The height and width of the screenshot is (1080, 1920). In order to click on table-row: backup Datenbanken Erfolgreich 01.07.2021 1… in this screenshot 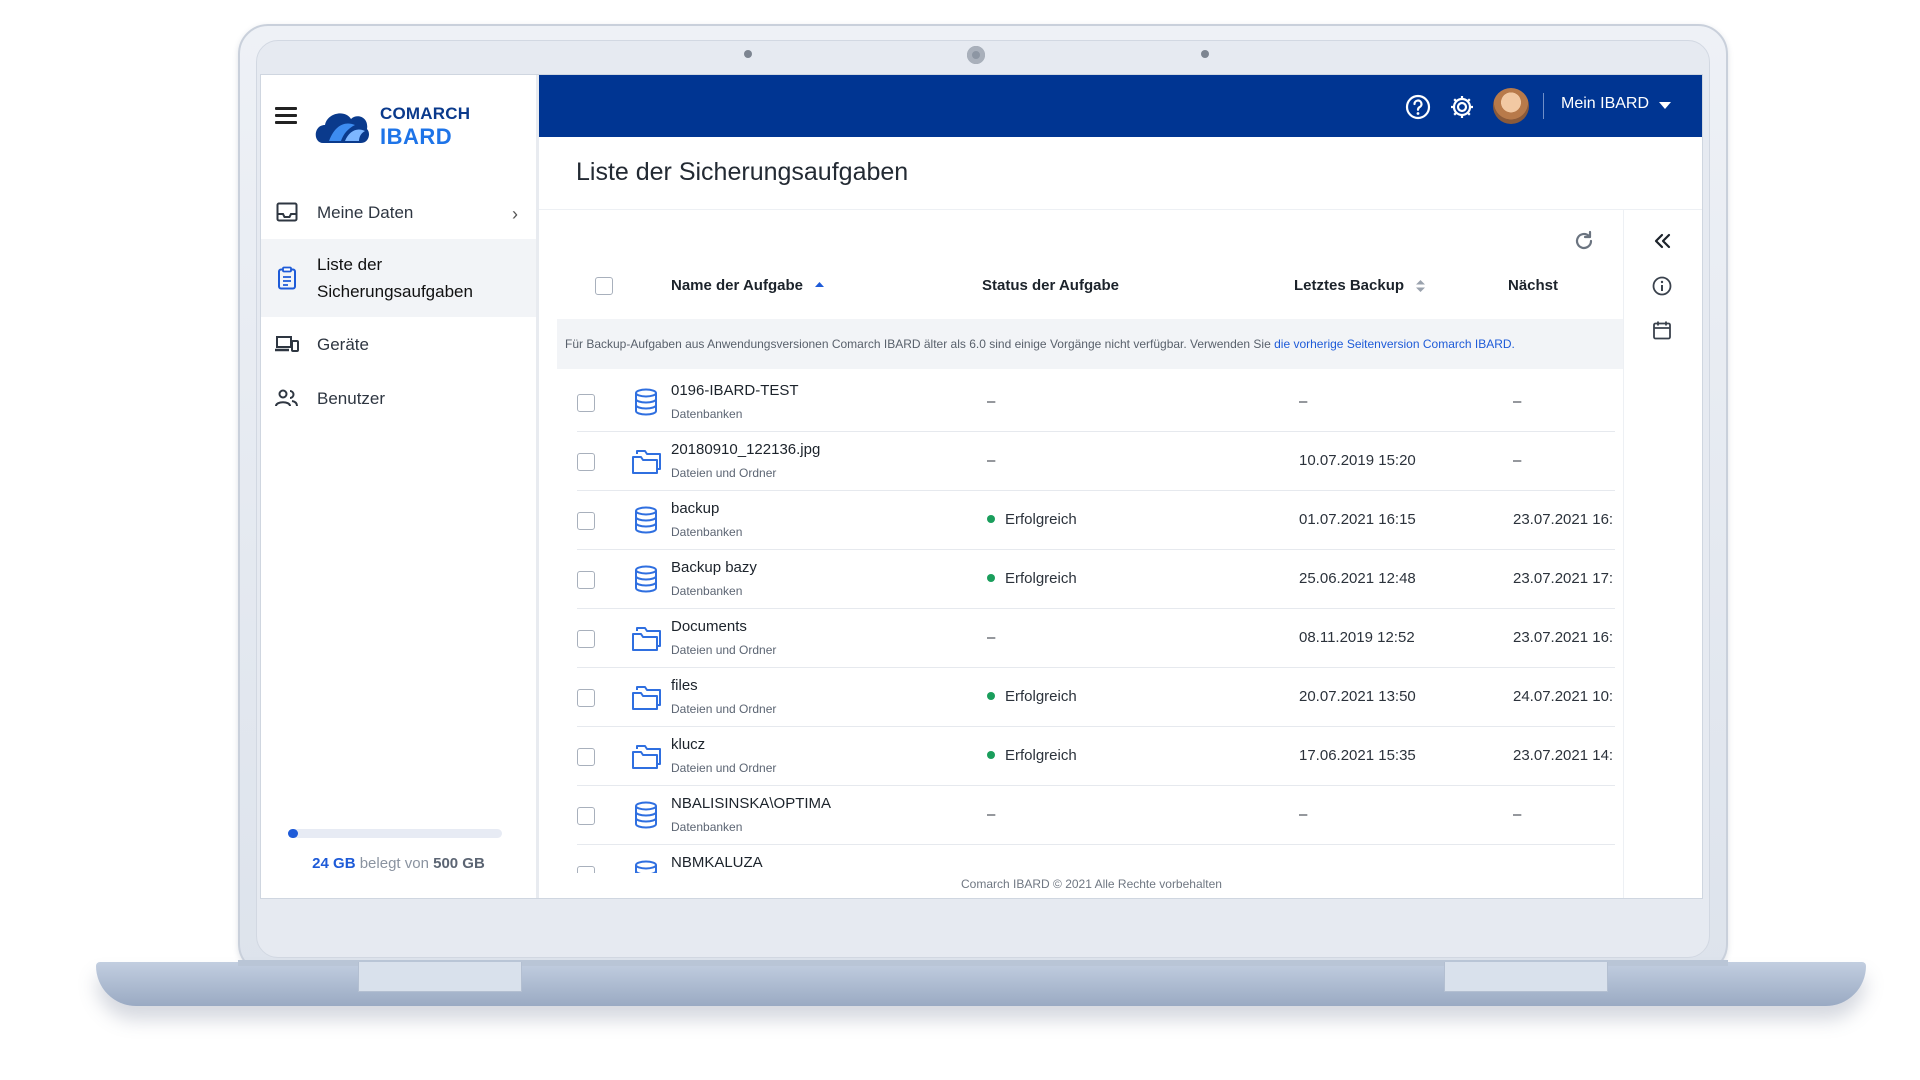, I will do `click(1096, 520)`.